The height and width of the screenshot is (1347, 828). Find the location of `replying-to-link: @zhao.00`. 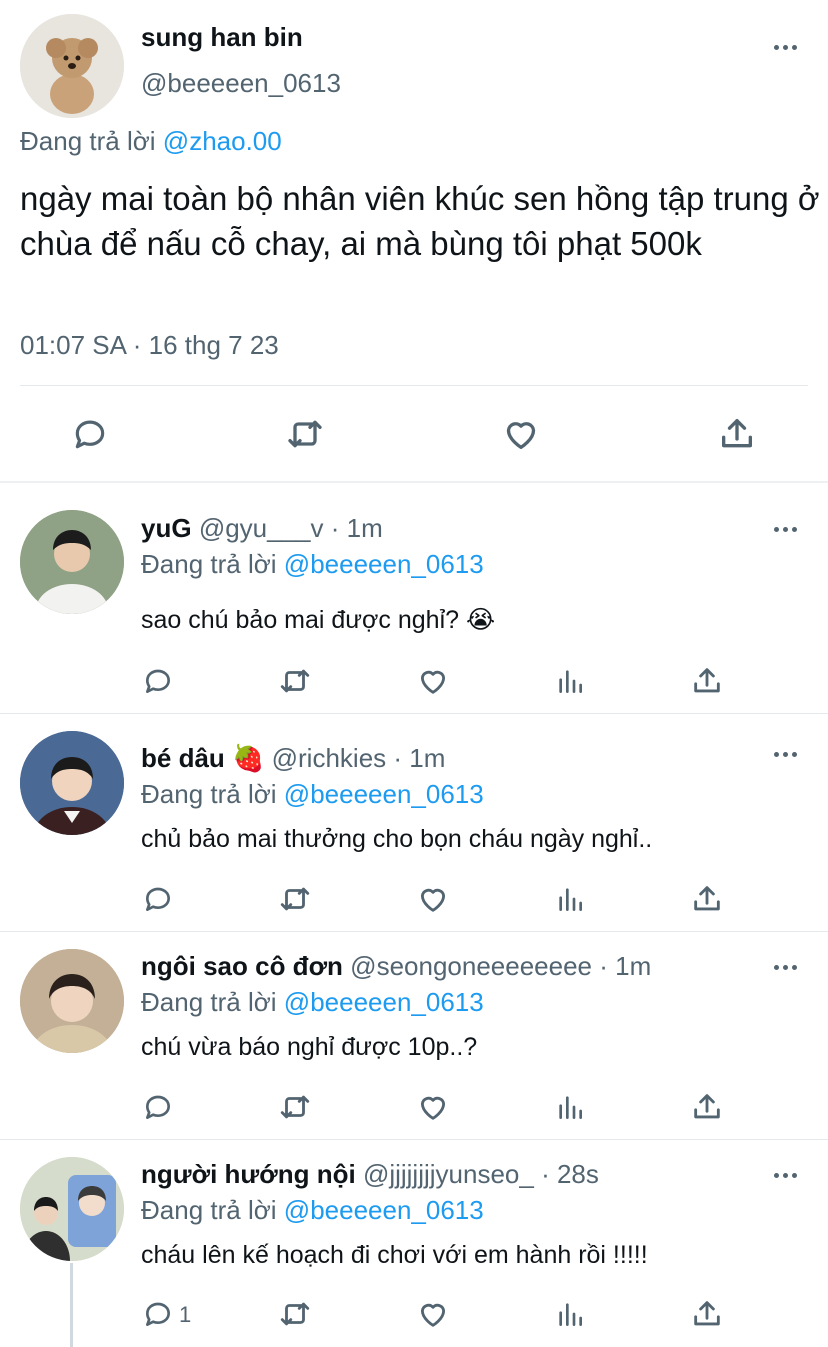

replying-to-link: @zhao.00 is located at coordinates (222, 141).